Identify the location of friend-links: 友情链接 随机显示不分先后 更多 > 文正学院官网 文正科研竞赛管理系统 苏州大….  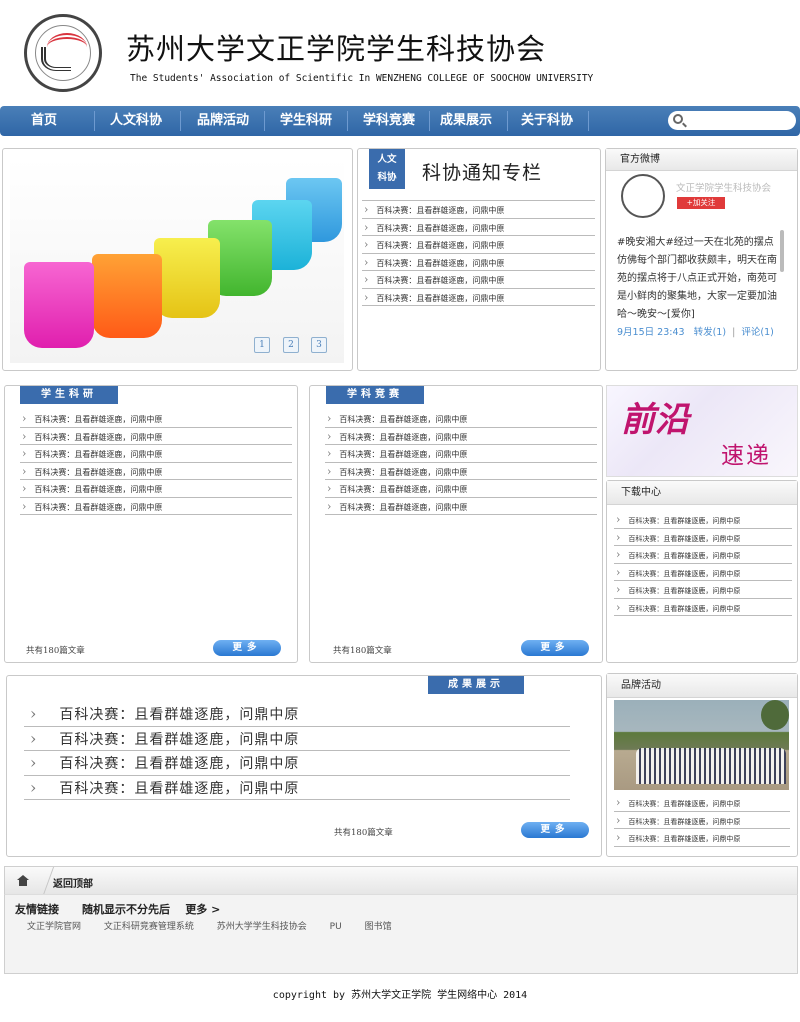
(401, 934).